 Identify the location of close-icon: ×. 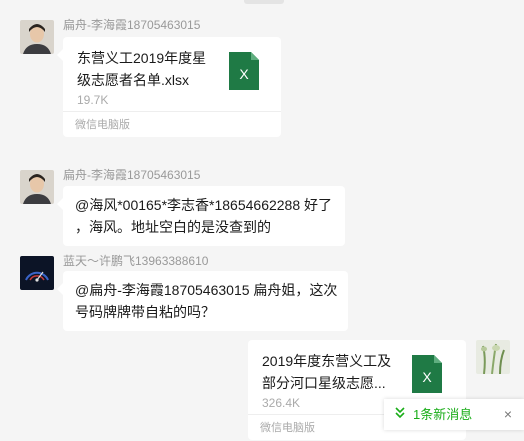
(508, 414).